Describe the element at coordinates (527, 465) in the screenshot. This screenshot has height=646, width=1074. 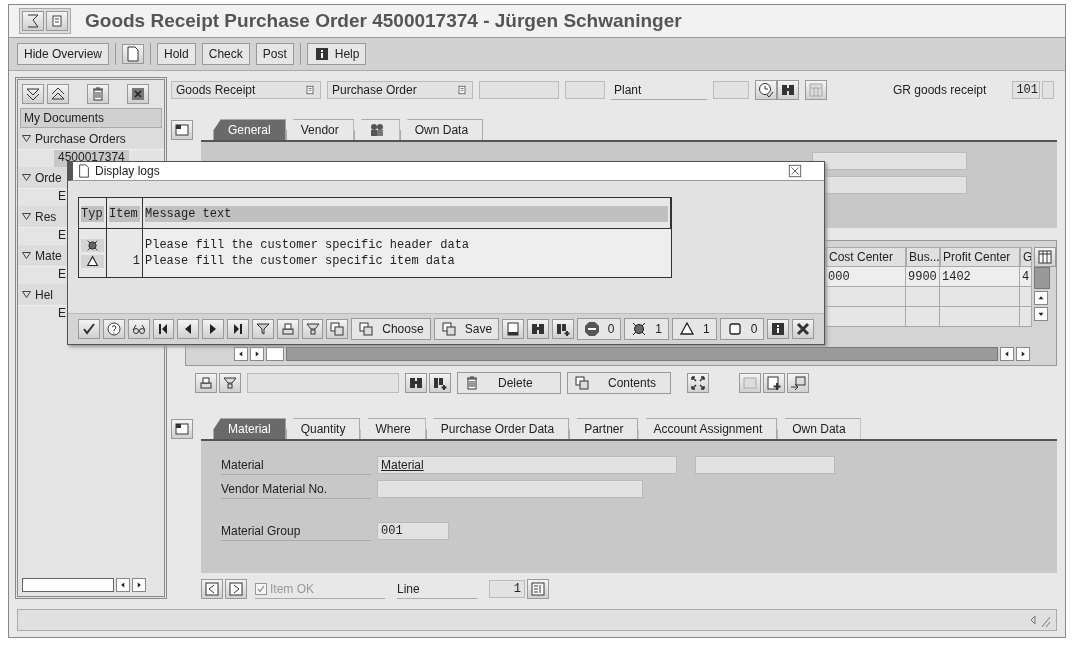
I see `input-field: Material` at that location.